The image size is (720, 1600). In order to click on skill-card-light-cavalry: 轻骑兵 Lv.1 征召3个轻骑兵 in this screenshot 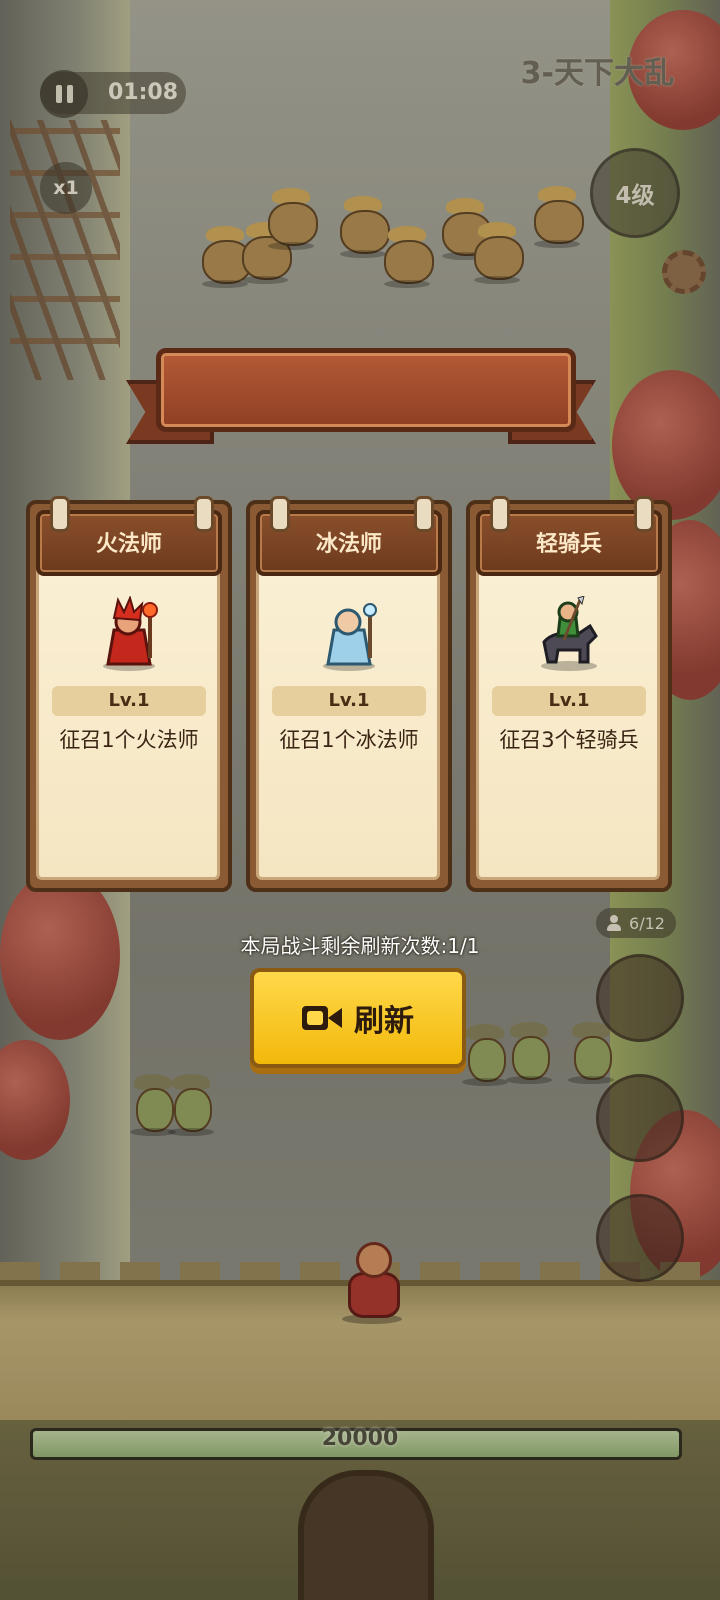, I will do `click(569, 694)`.